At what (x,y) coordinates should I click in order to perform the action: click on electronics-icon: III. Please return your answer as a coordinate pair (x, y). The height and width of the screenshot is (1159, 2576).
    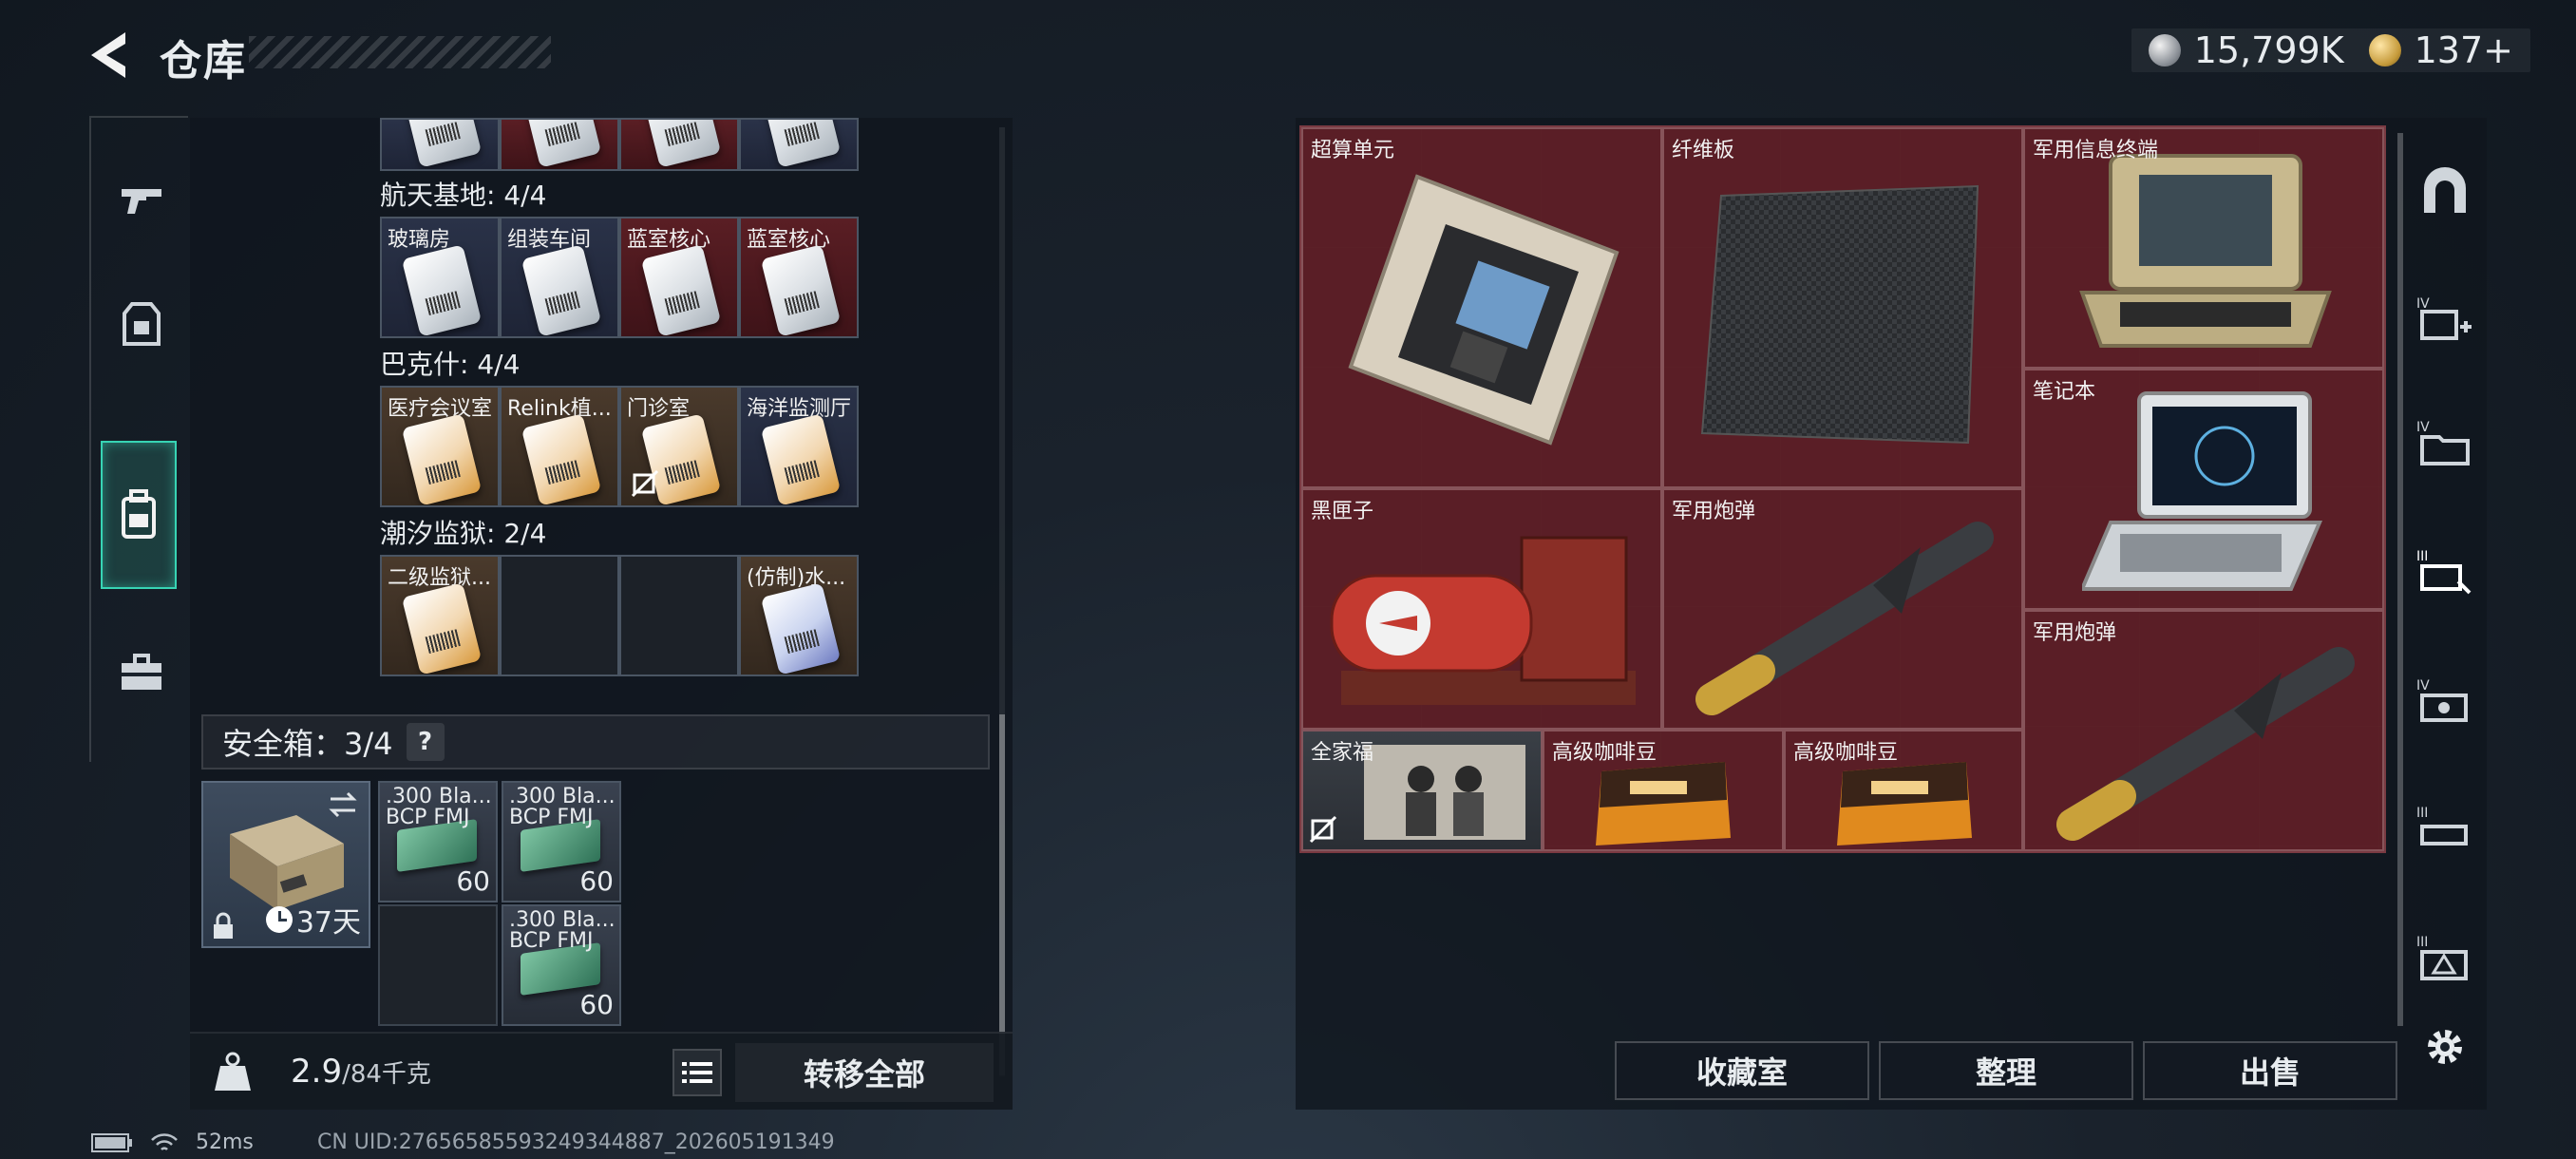
    Looking at the image, I should click on (2444, 572).